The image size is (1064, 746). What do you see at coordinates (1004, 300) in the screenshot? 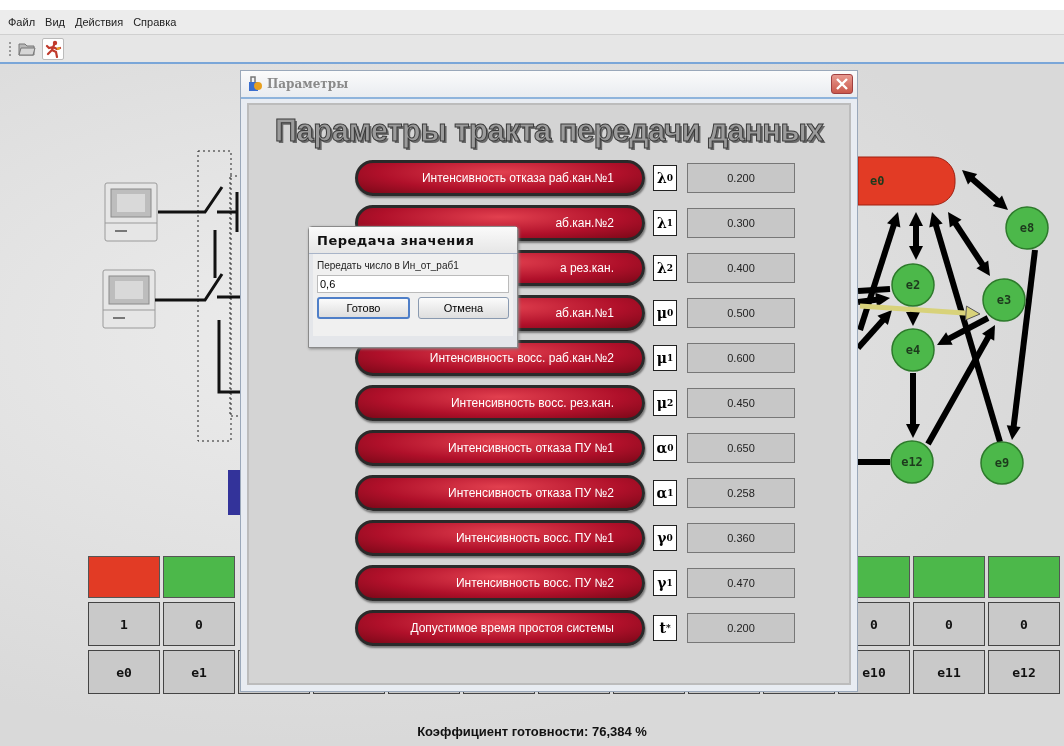
I see `graph-node: e3` at bounding box center [1004, 300].